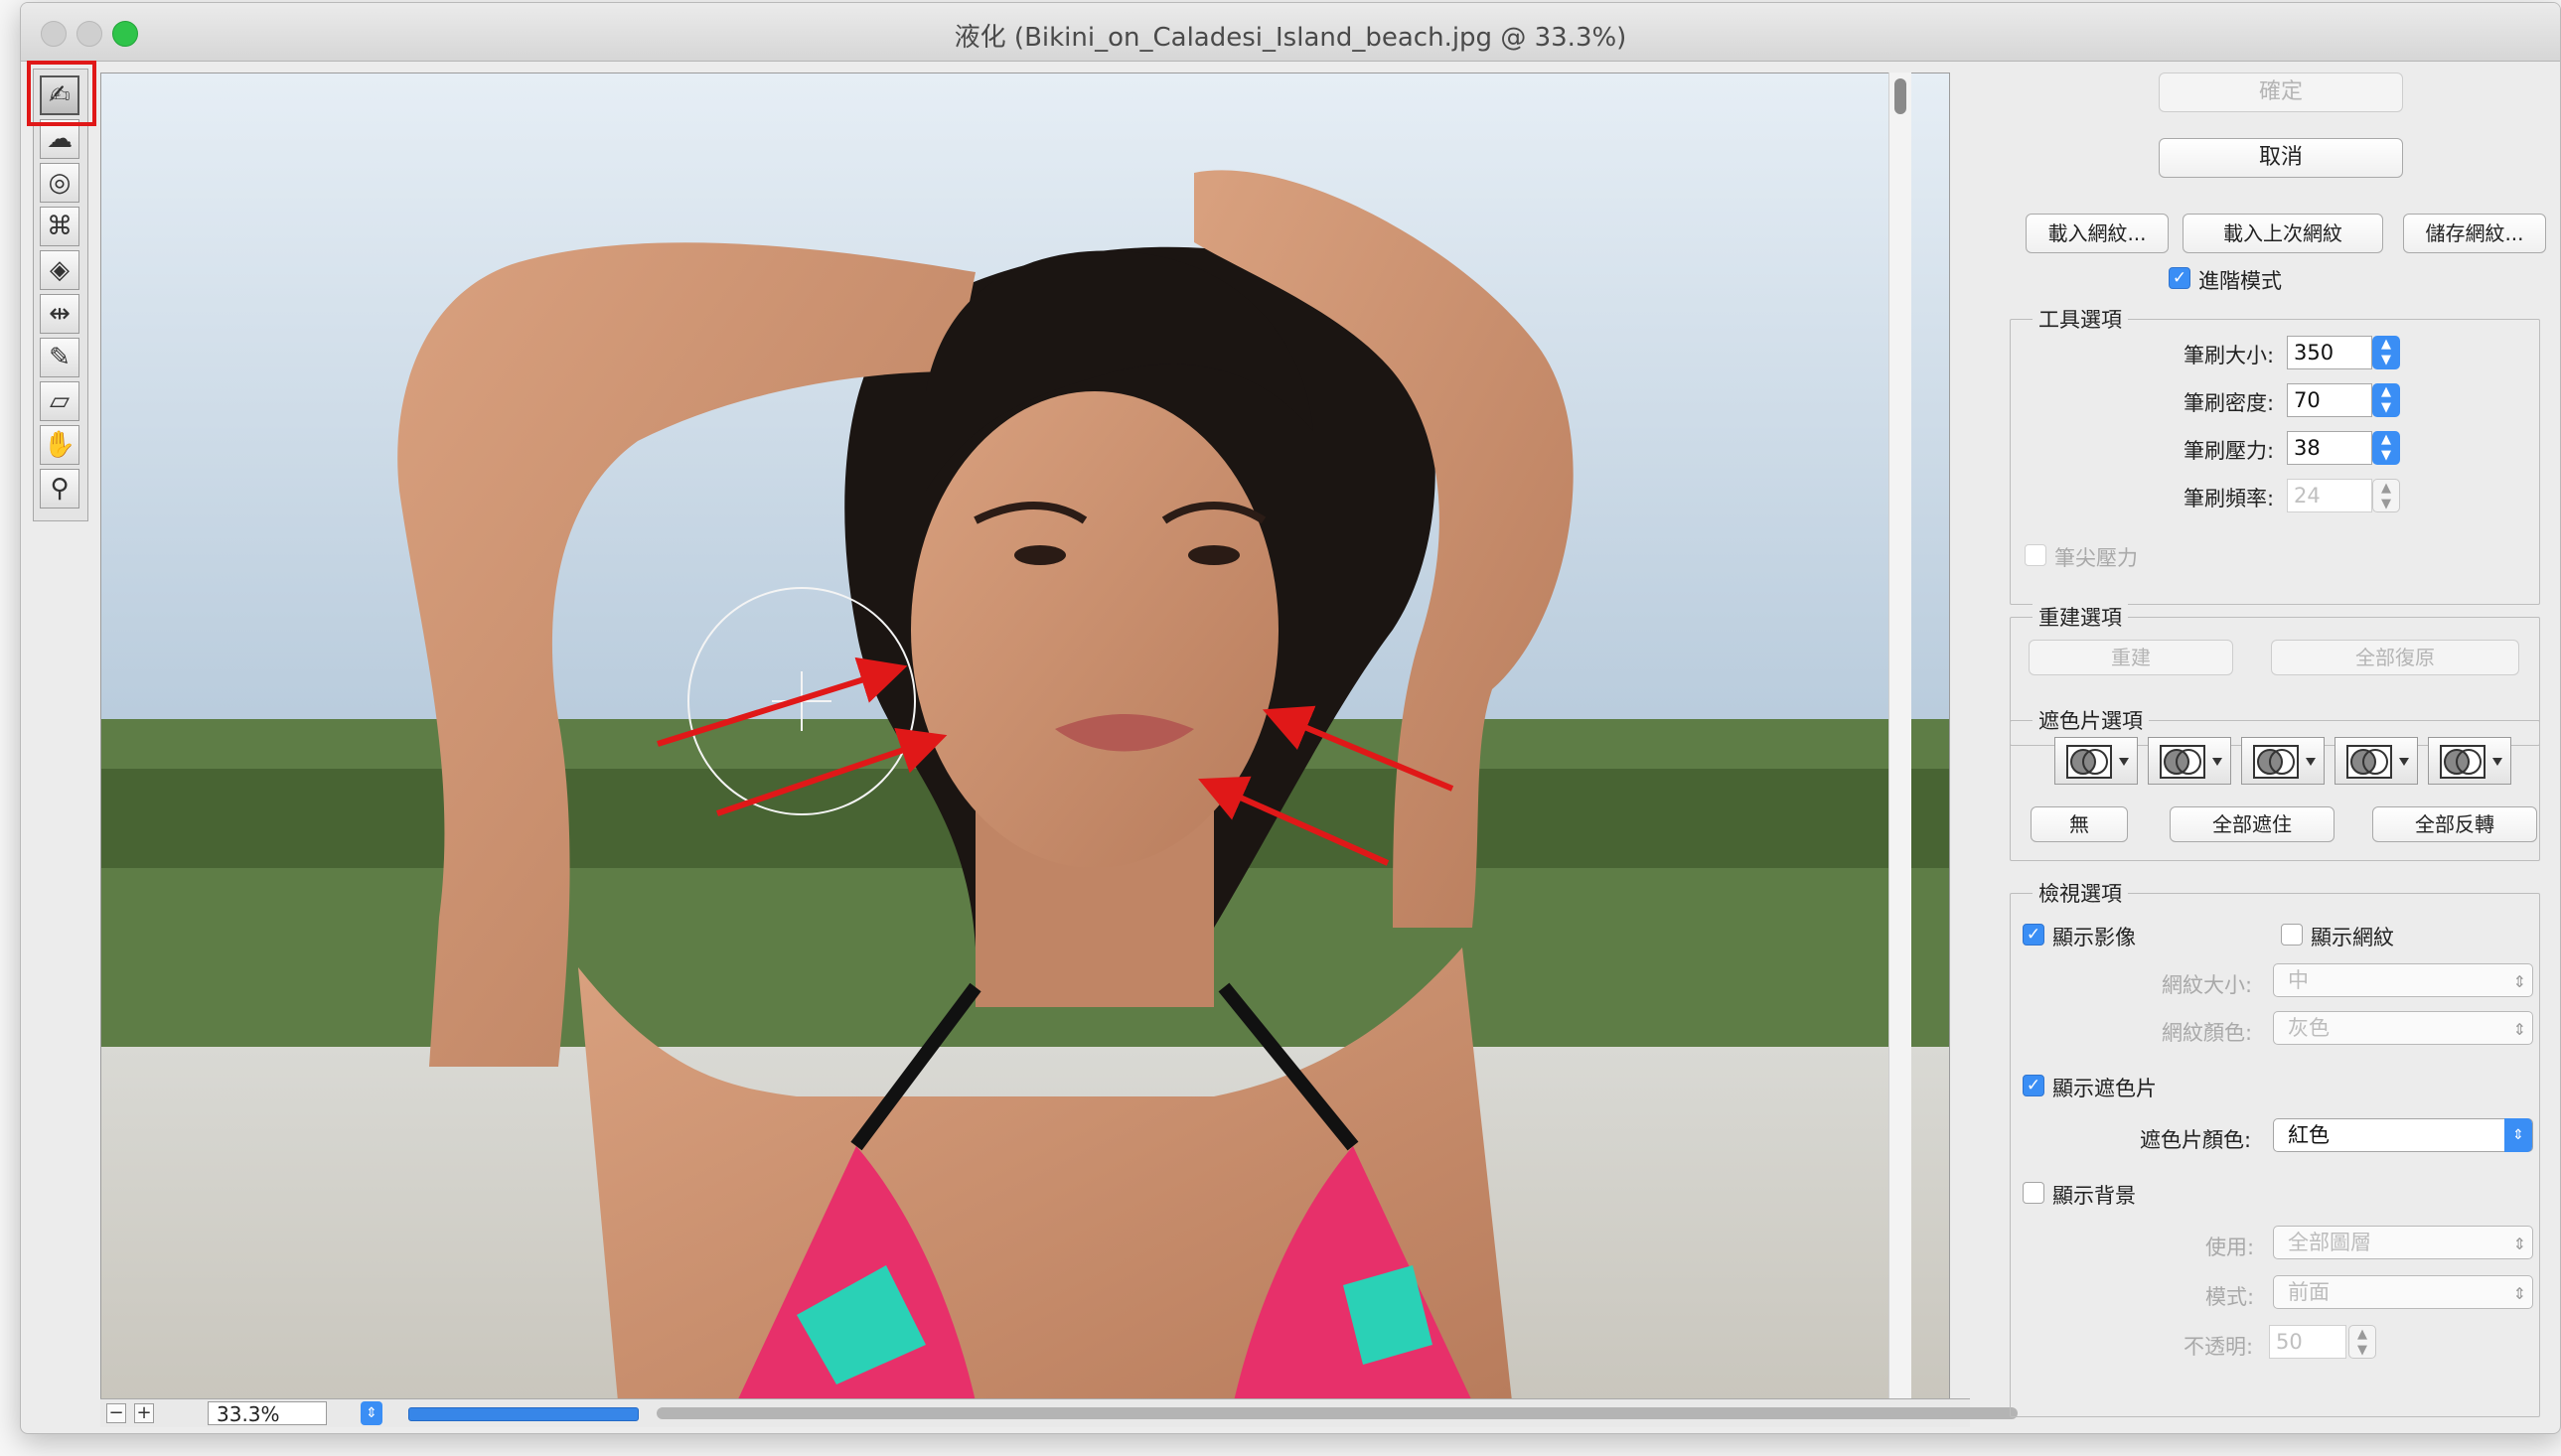  I want to click on progress-bar, so click(523, 1414).